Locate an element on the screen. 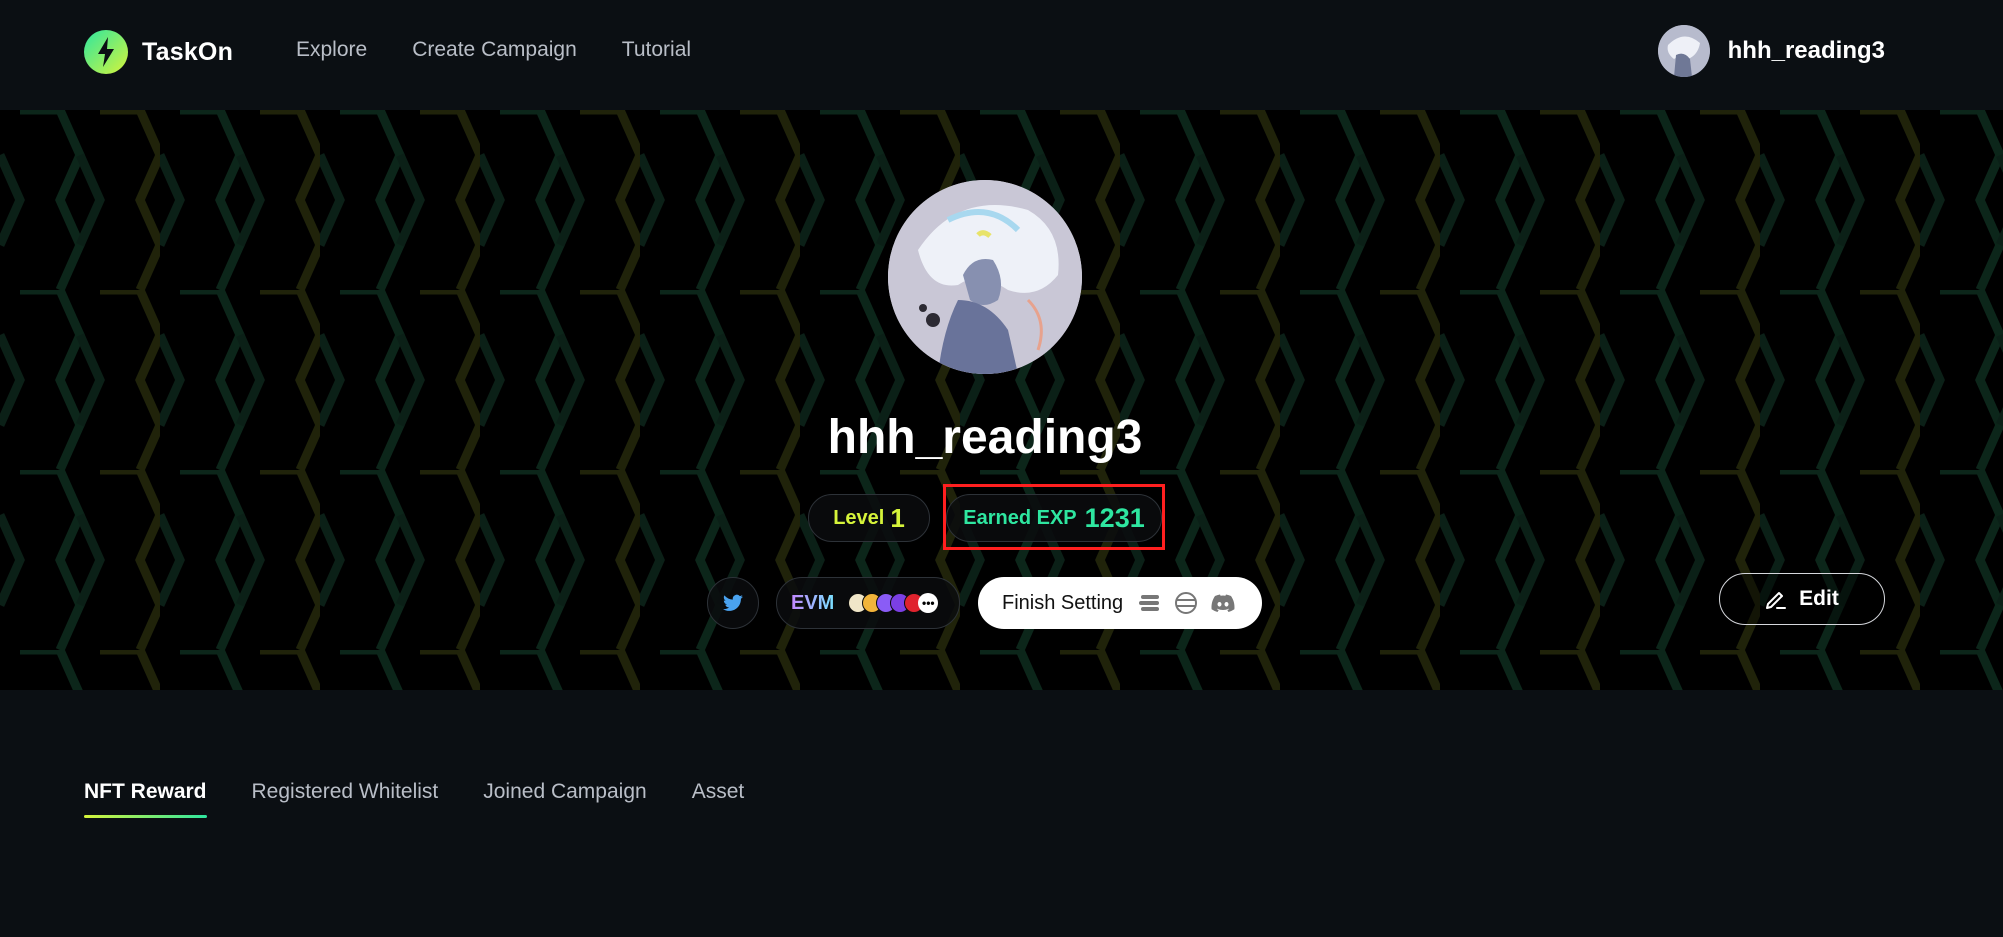 The width and height of the screenshot is (2003, 937). earned-exp-highlight-box is located at coordinates (1054, 517).